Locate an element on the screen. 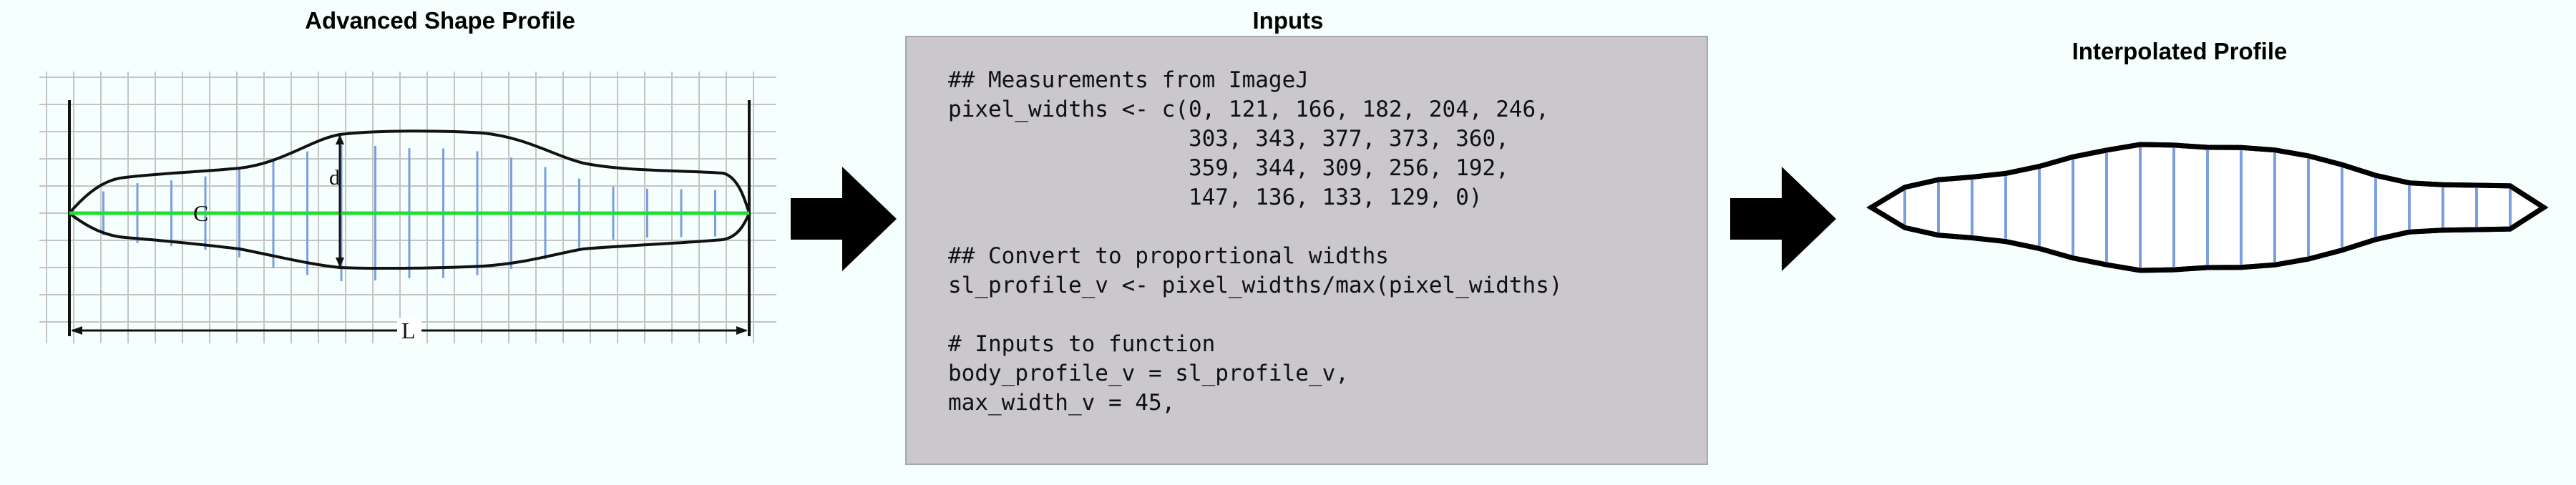 The image size is (2576, 485). interpolated-profile-title: Interpolated Profile is located at coordinates (2180, 51).